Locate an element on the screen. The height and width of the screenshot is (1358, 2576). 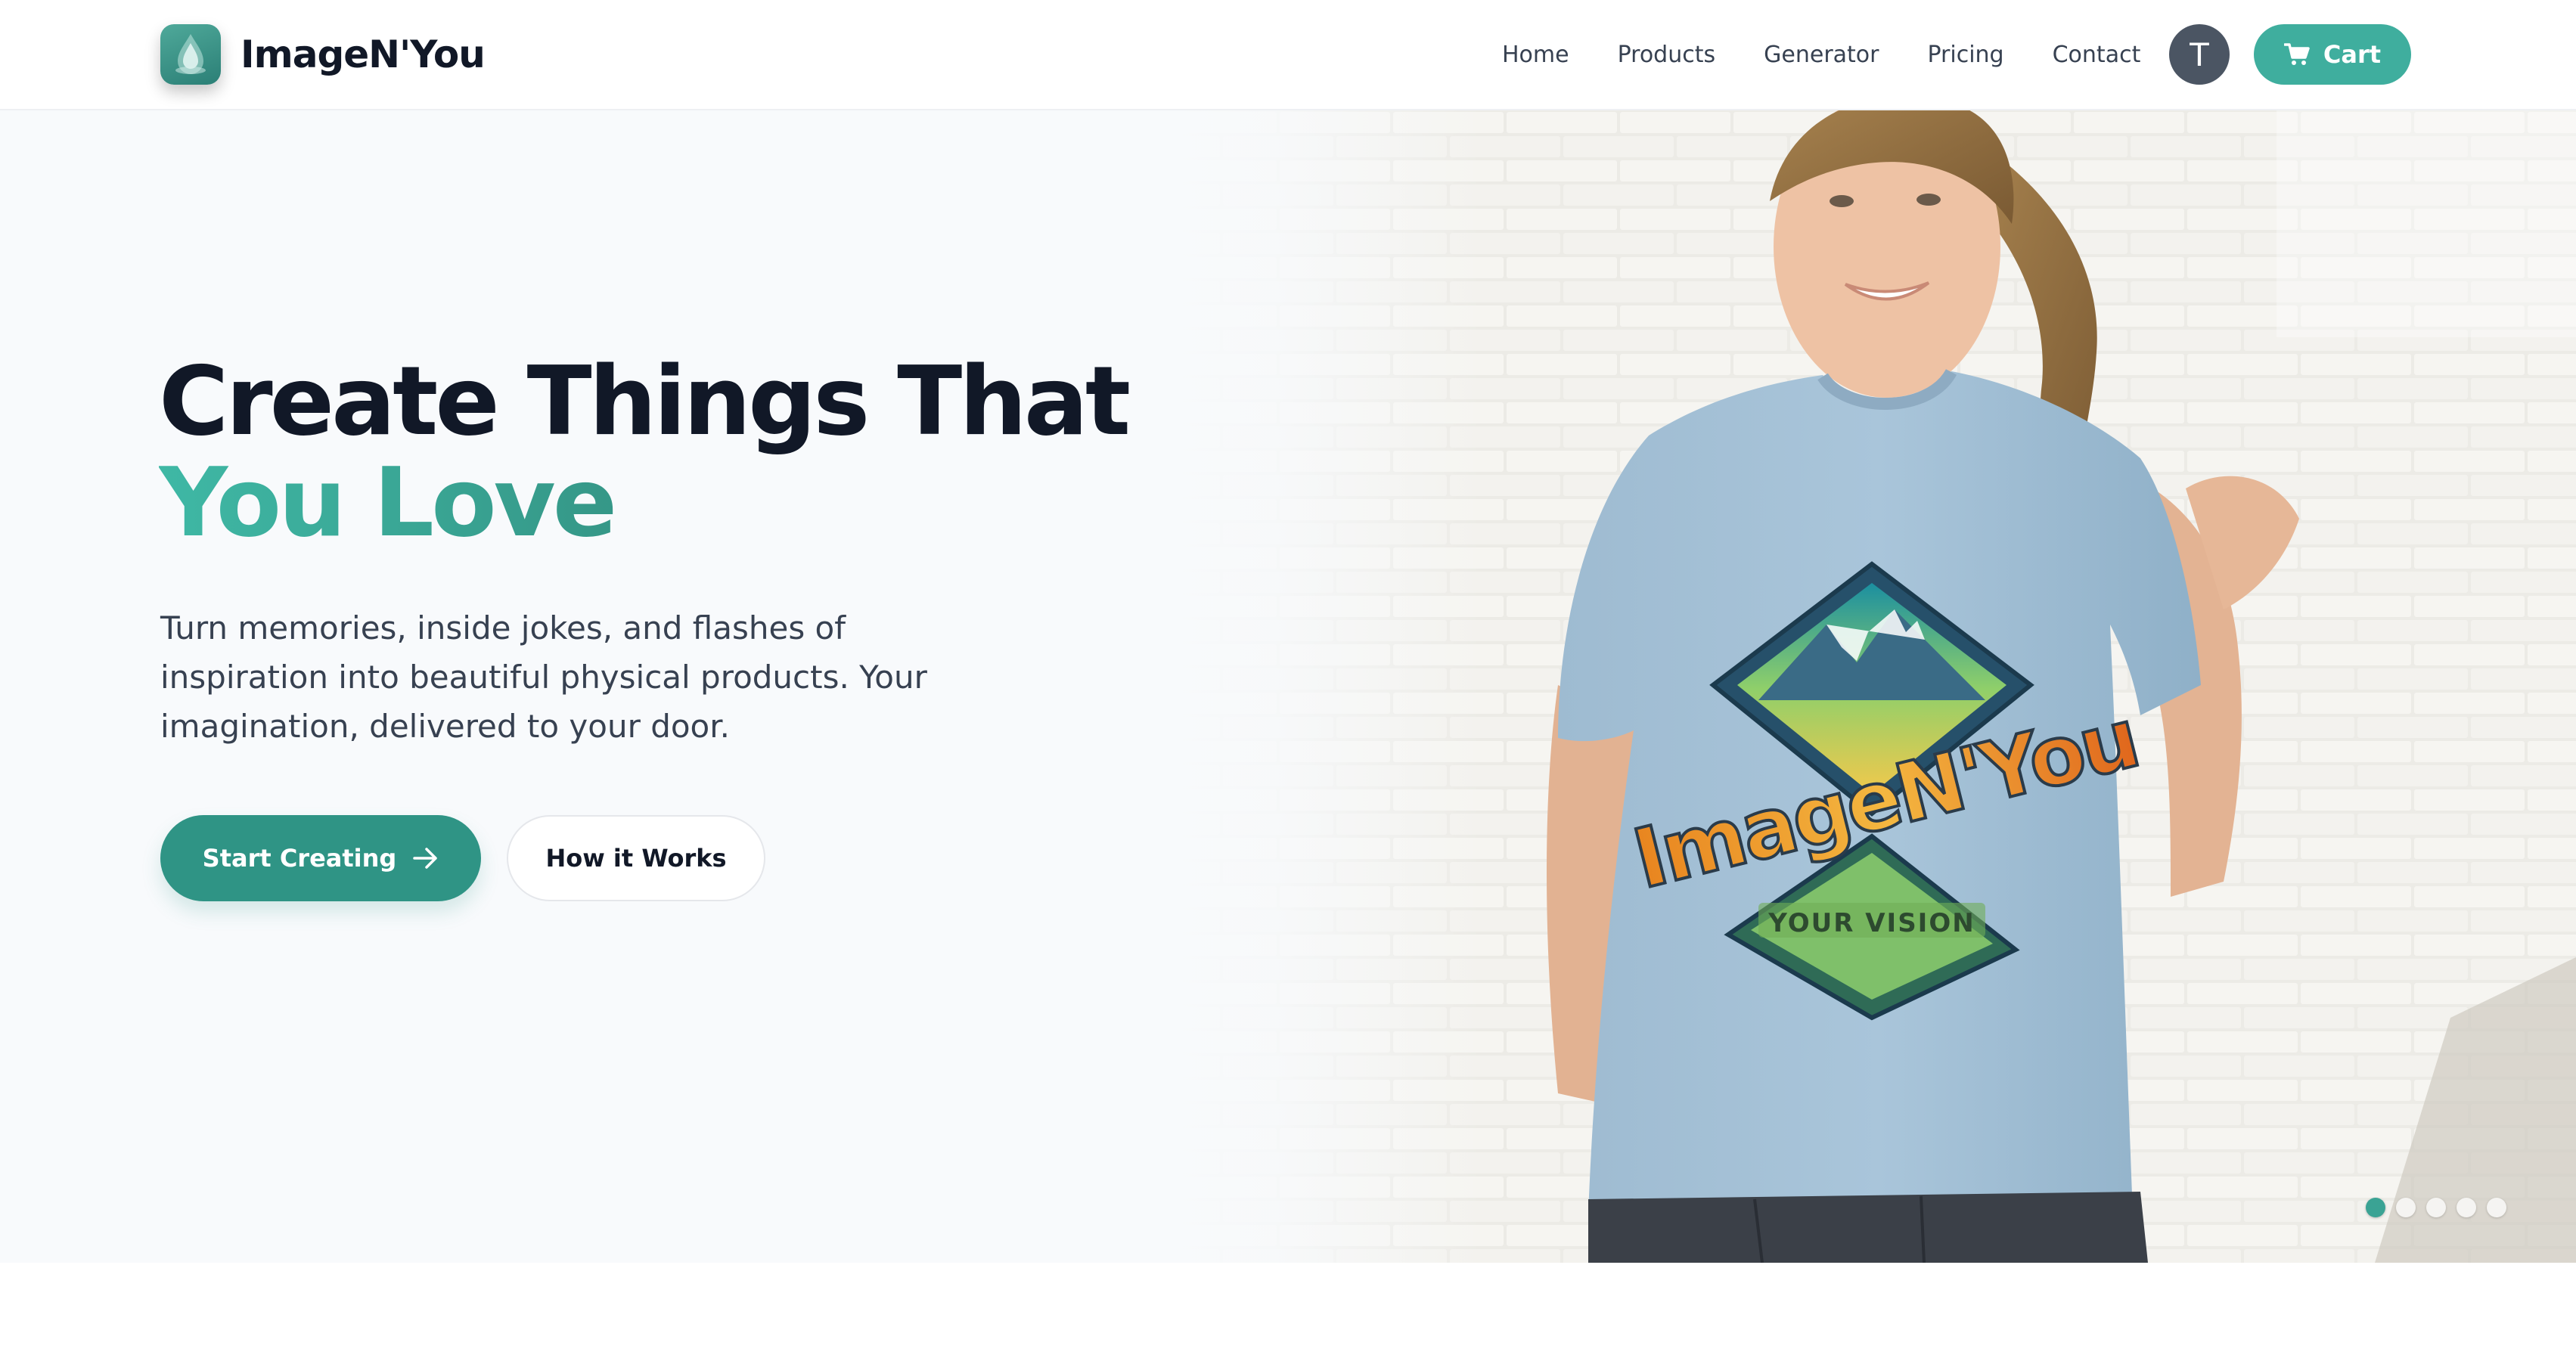
water-drop-icon is located at coordinates (190, 54).